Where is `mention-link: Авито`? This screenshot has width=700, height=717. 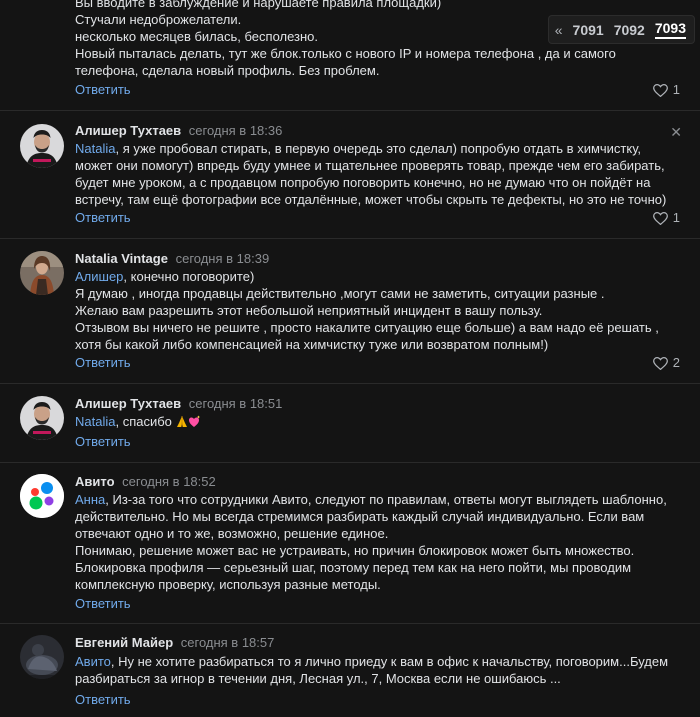 mention-link: Авито is located at coordinates (93, 661).